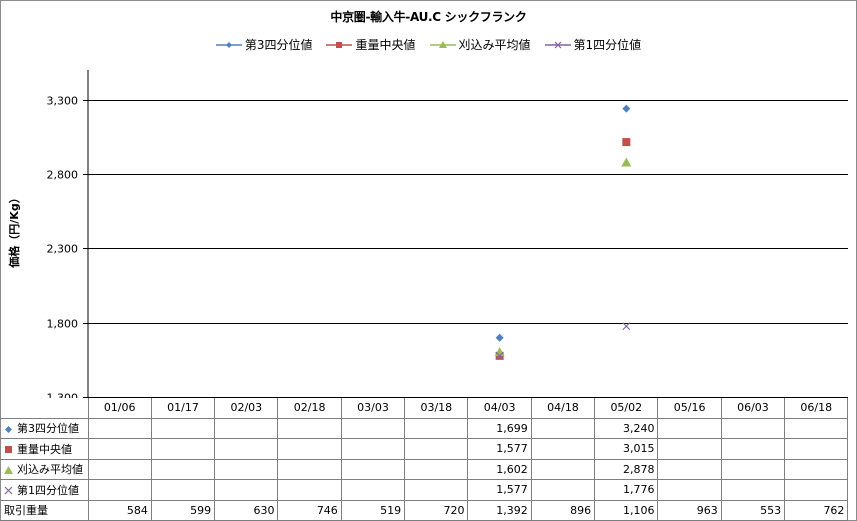  I want to click on x-category-label: 04/03, so click(499, 408).